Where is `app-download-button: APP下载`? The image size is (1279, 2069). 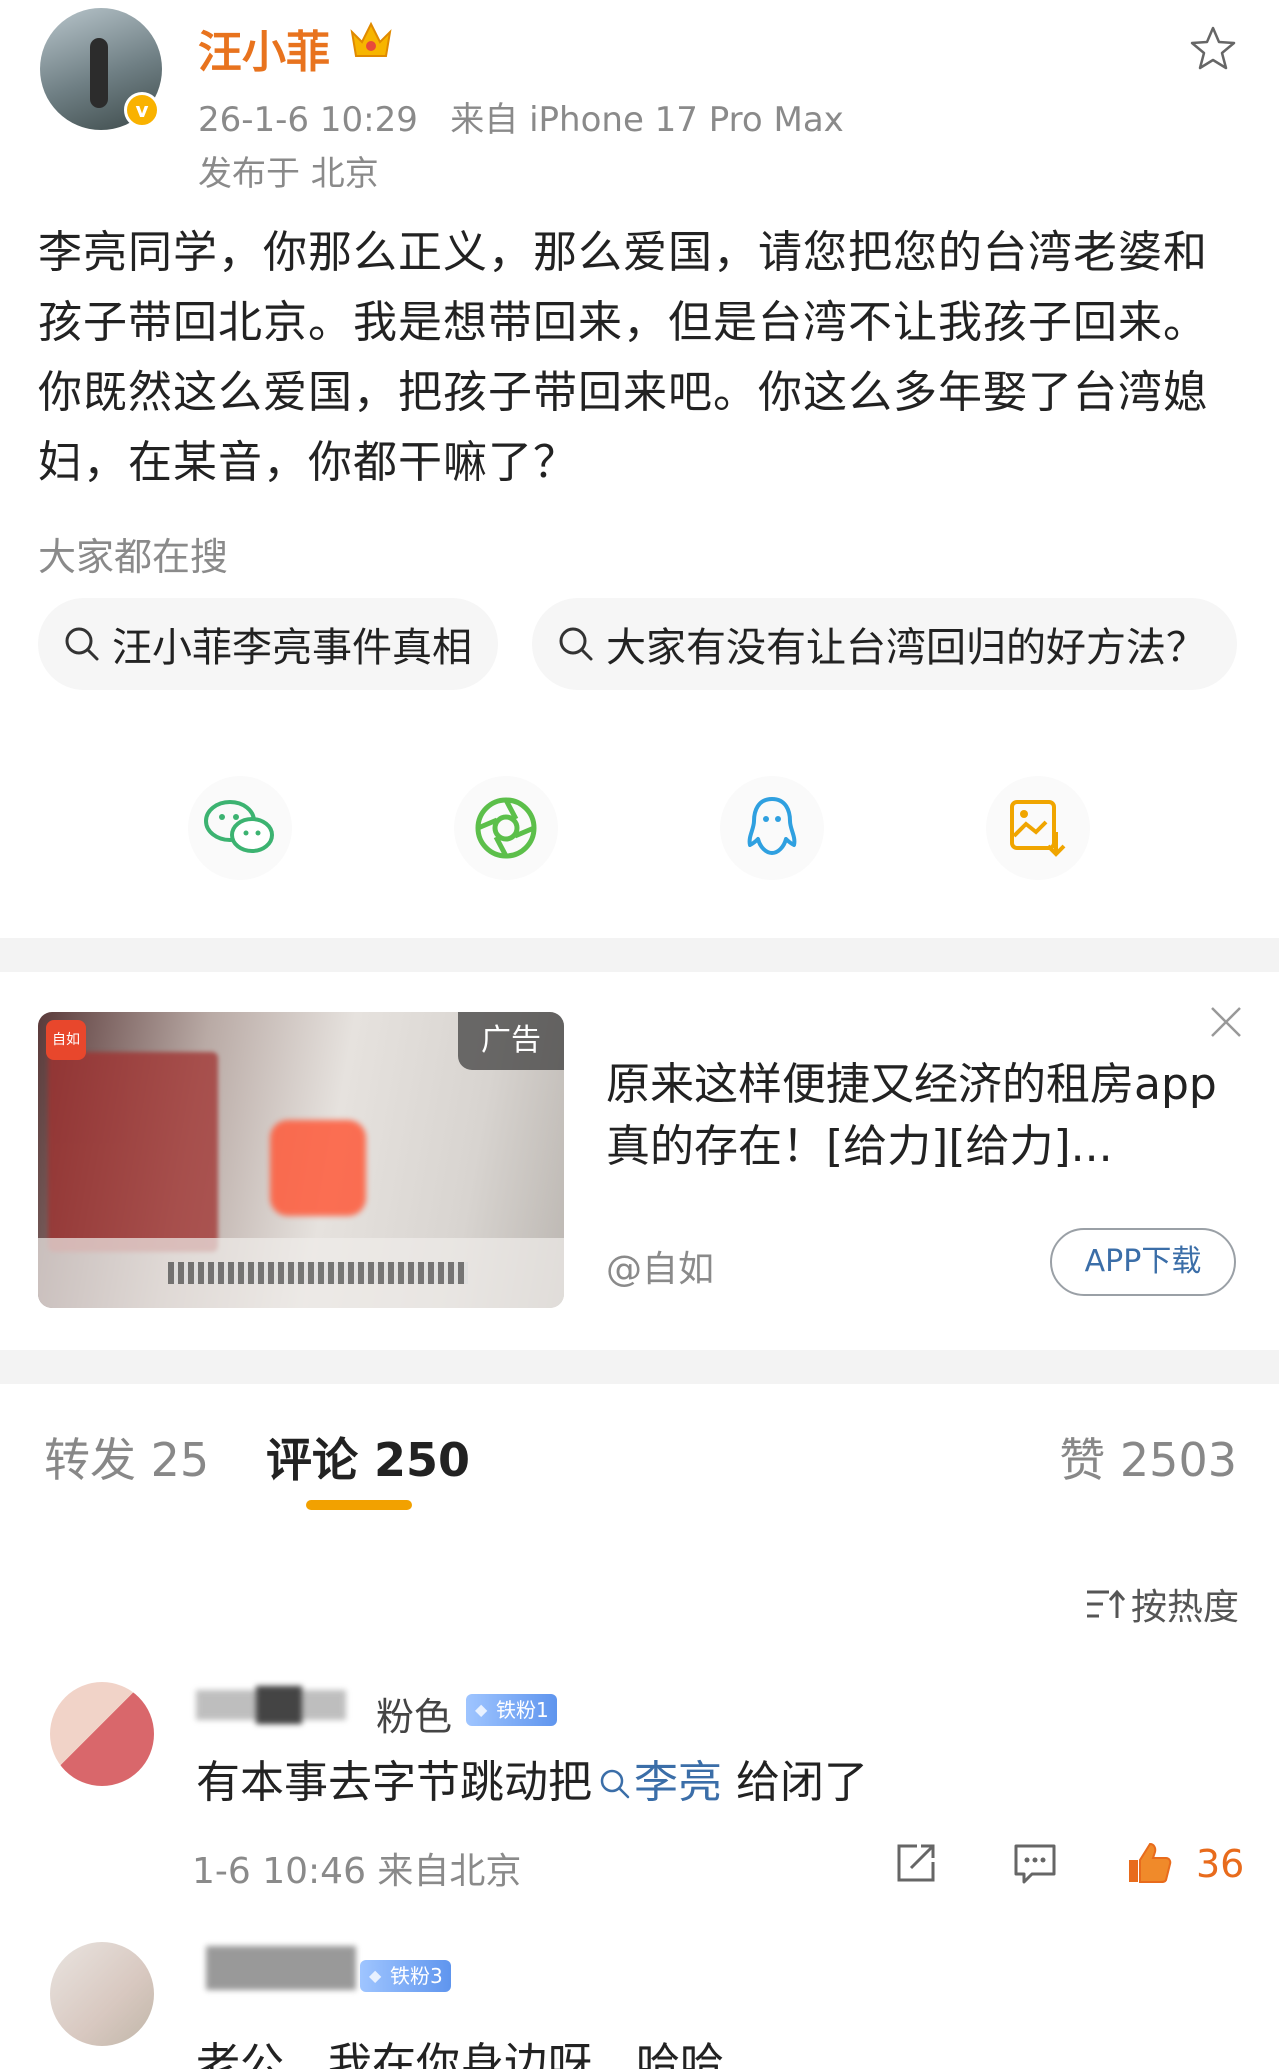 app-download-button: APP下载 is located at coordinates (1143, 1262).